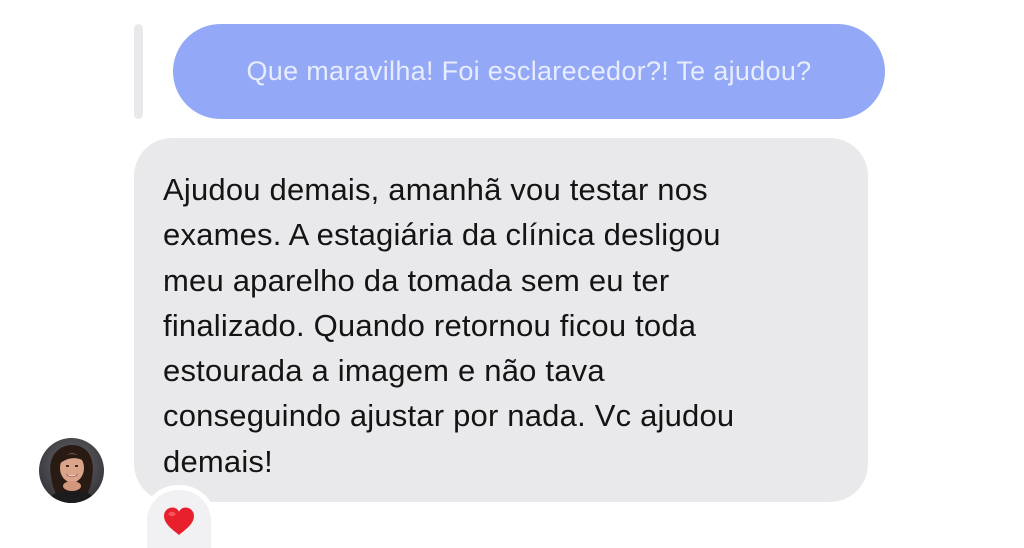 The image size is (1024, 548). What do you see at coordinates (435, 189) in the screenshot?
I see `message-line: Ajudou demais, amanhã vou testar nos` at bounding box center [435, 189].